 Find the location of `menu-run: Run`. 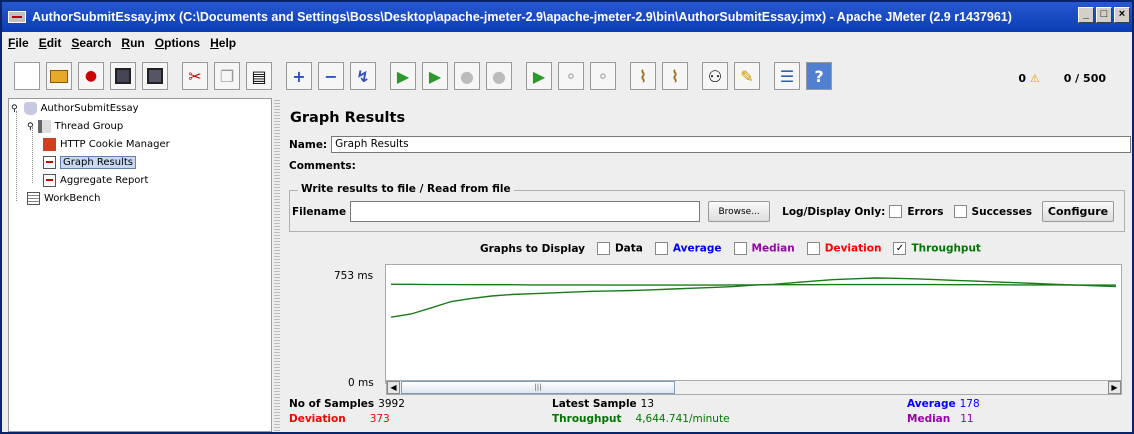

menu-run: Run is located at coordinates (132, 45).